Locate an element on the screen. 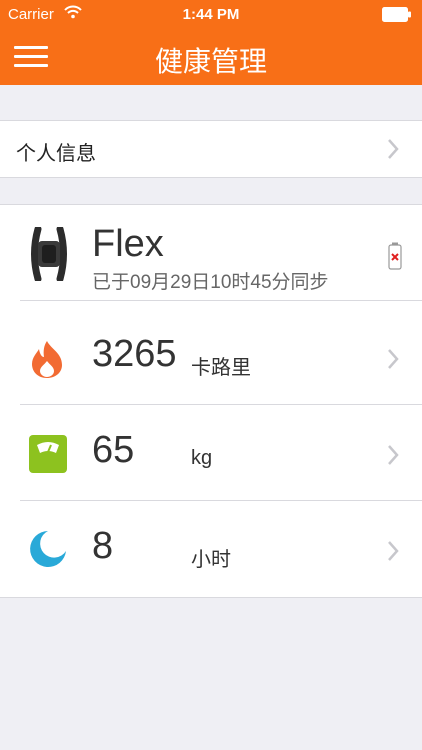 The image size is (422, 750). calories-row: 3265 卡路里 is located at coordinates (211, 357).